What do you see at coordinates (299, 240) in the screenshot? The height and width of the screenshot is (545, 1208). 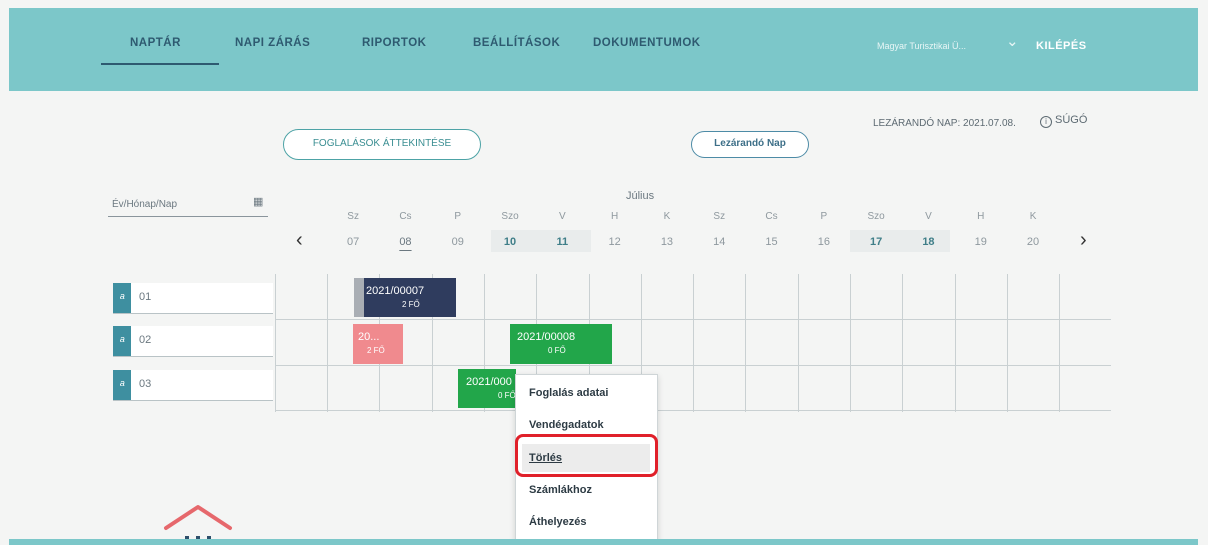 I see `chevron-left-icon: ‹` at bounding box center [299, 240].